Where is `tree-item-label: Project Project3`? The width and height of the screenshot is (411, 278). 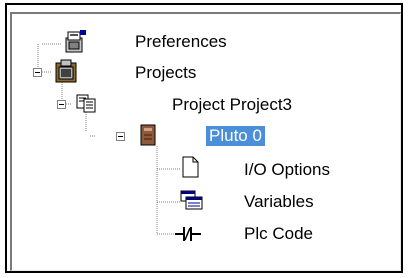
tree-item-label: Project Project3 is located at coordinates (232, 105).